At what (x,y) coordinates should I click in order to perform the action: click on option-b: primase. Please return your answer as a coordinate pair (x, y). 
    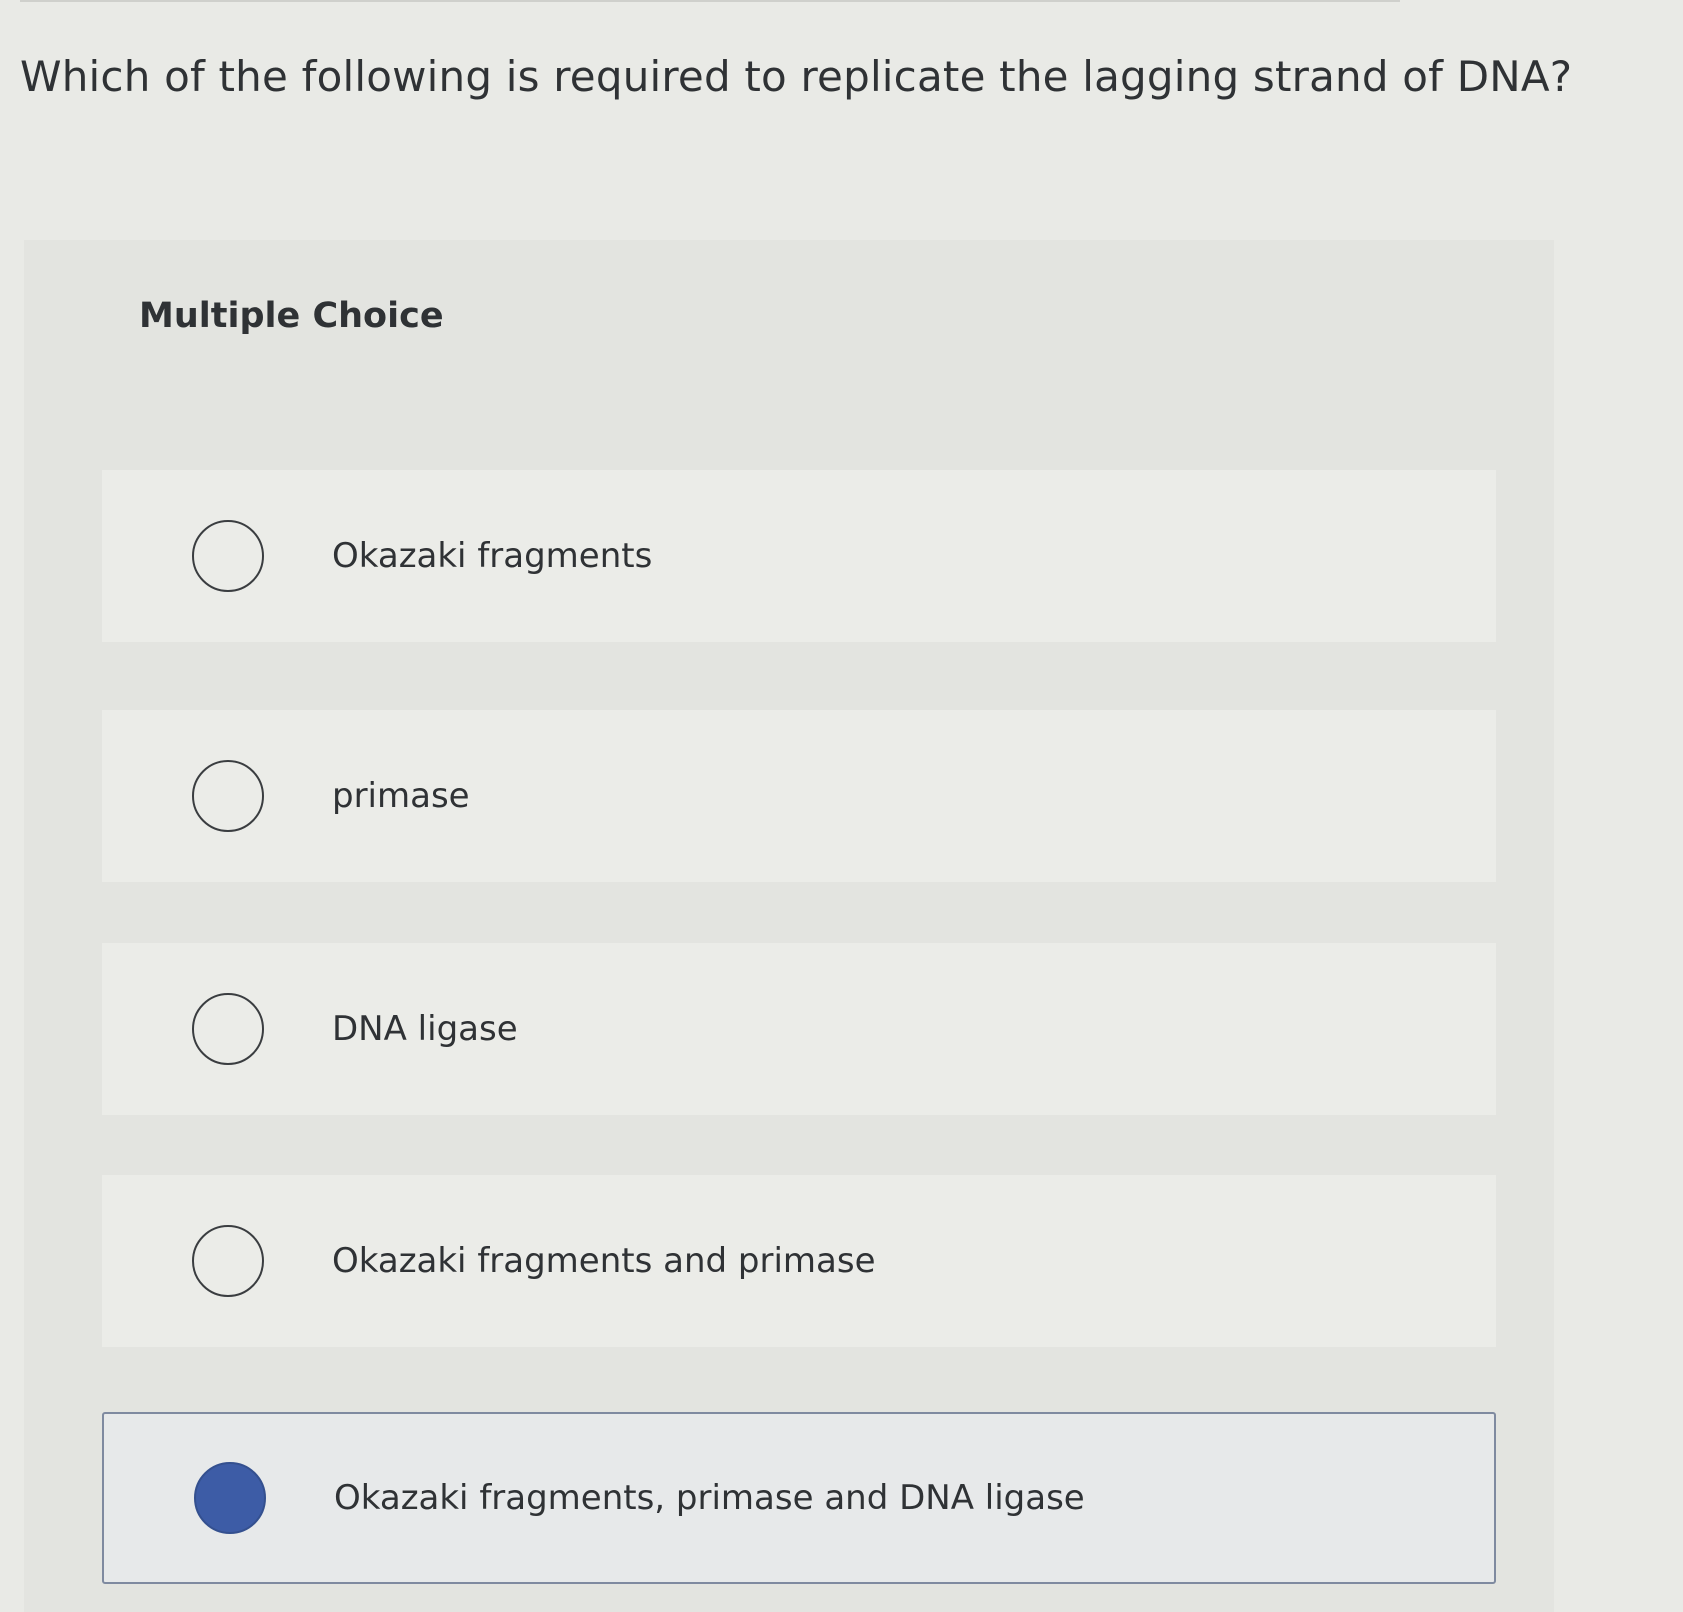
    Looking at the image, I should click on (799, 796).